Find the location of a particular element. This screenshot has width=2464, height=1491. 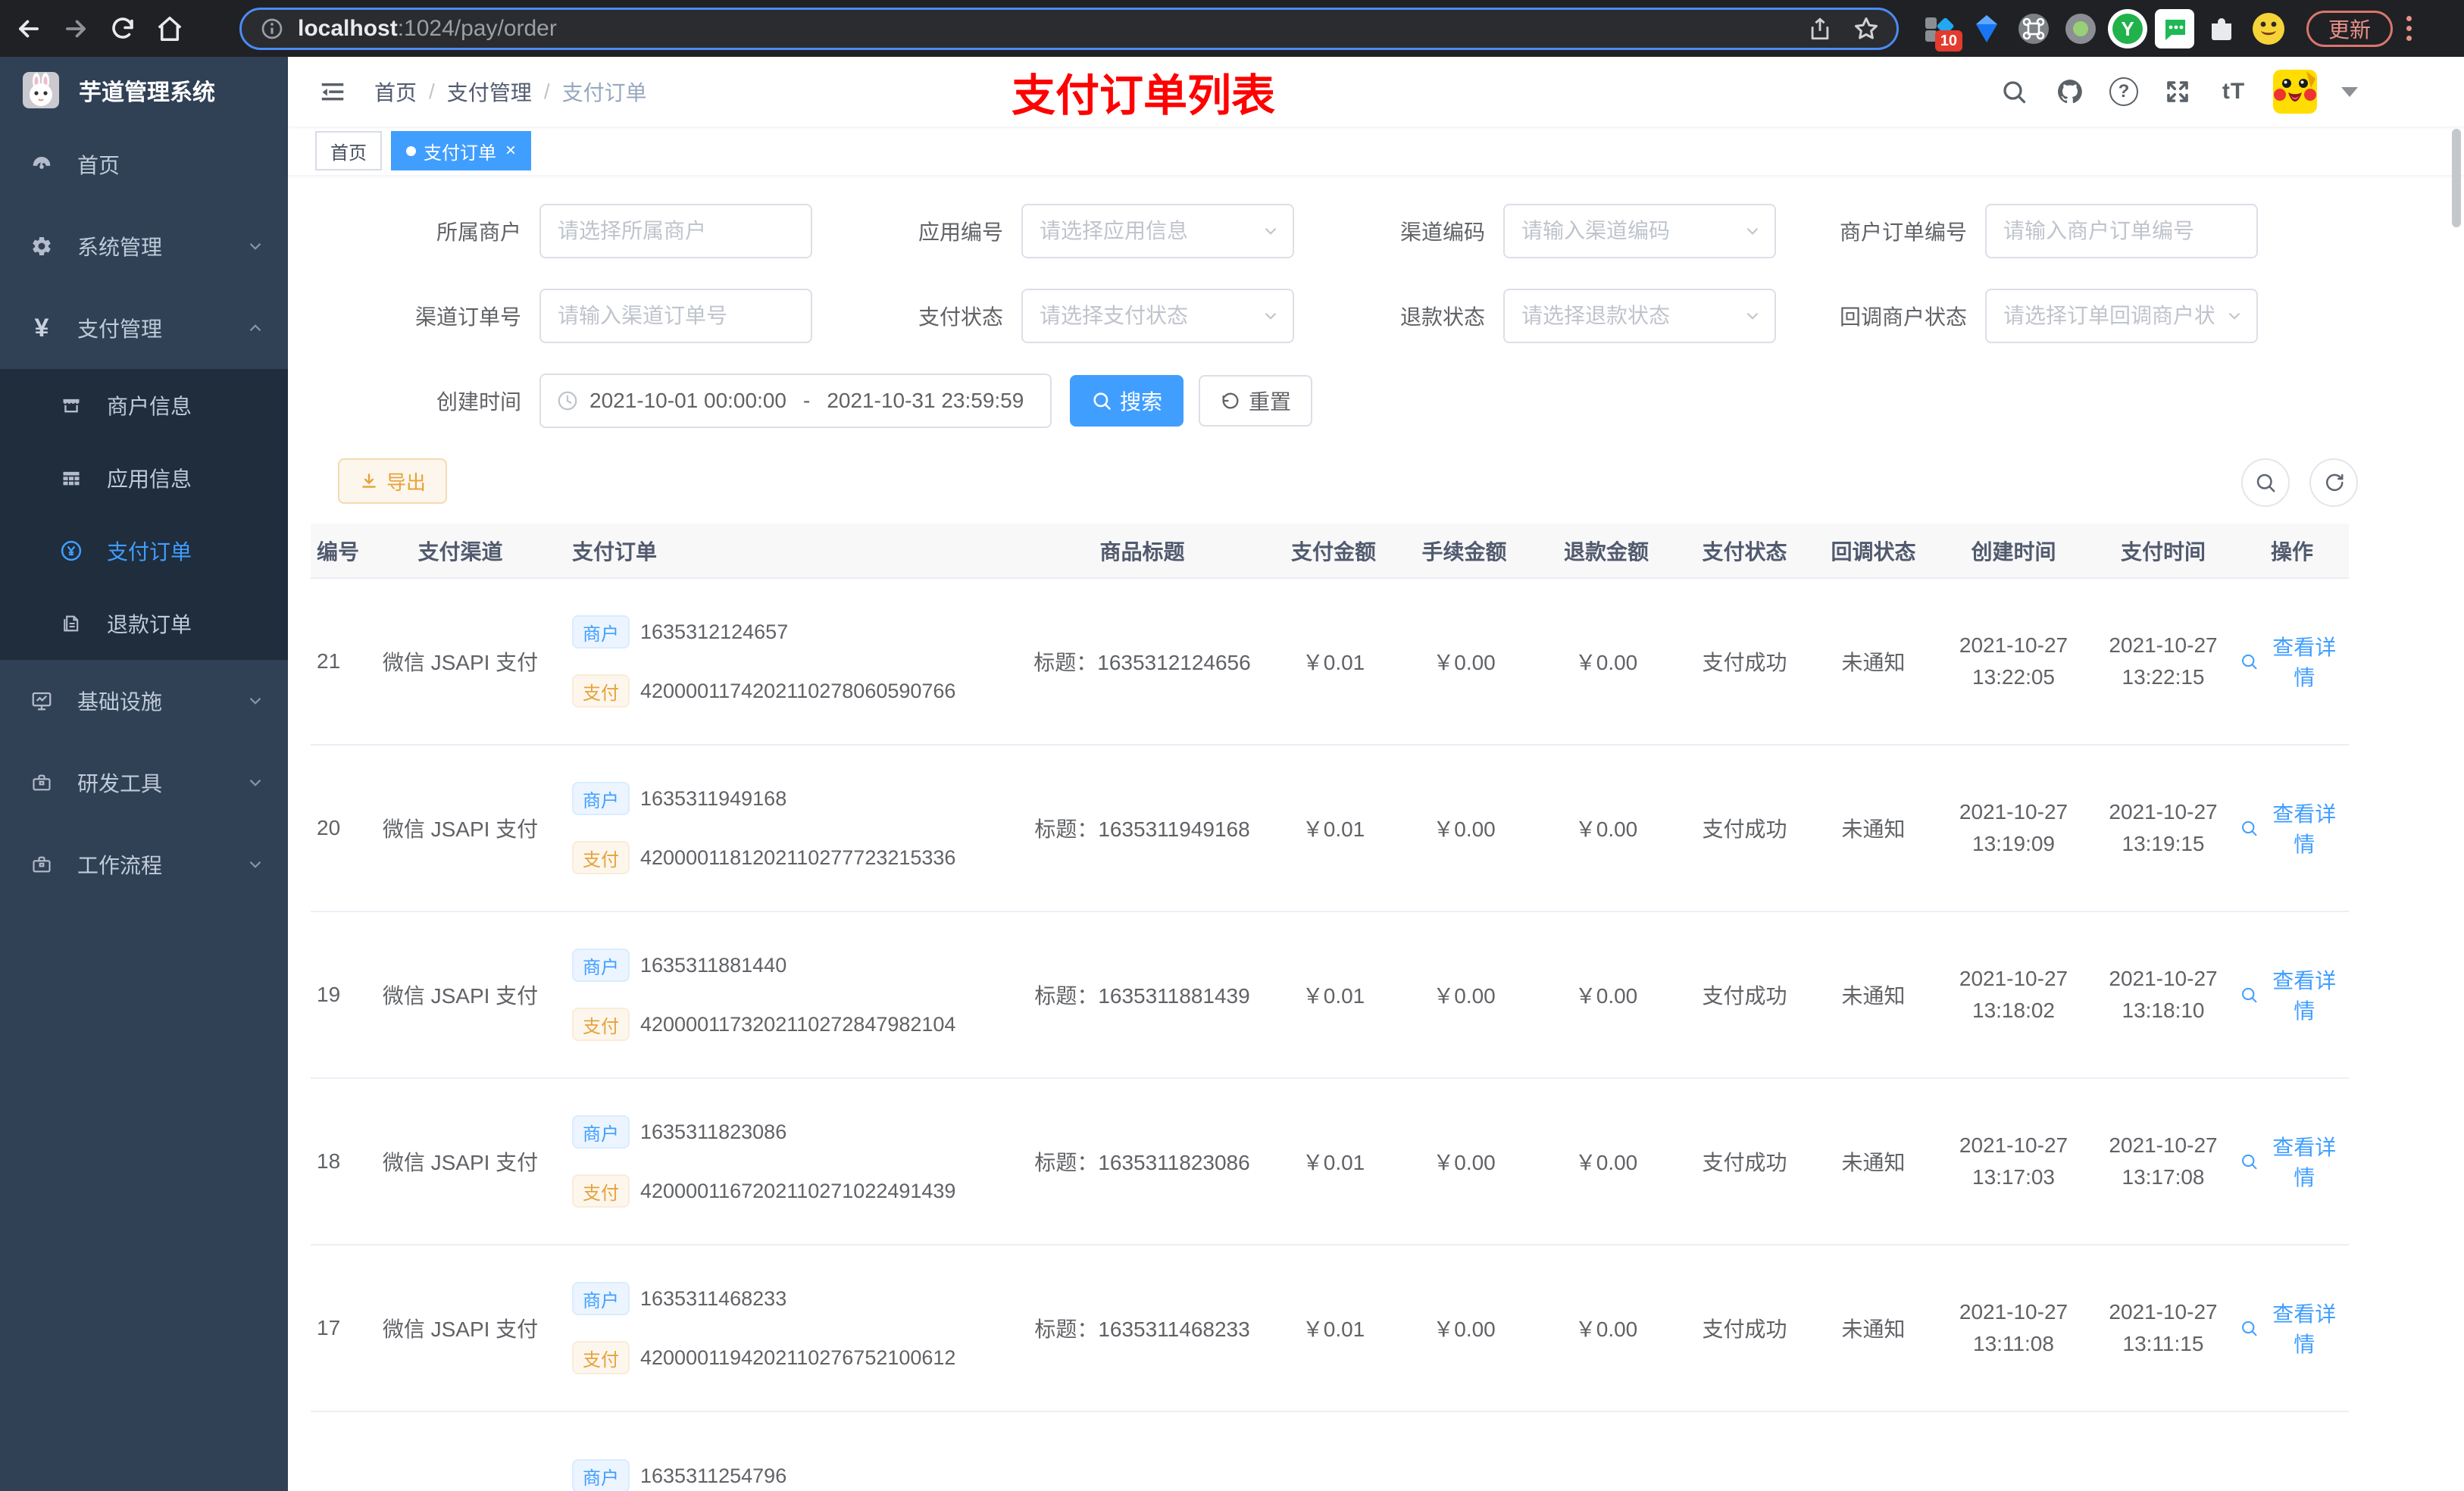

sidebar-item-label: 支付管理 is located at coordinates (120, 329).